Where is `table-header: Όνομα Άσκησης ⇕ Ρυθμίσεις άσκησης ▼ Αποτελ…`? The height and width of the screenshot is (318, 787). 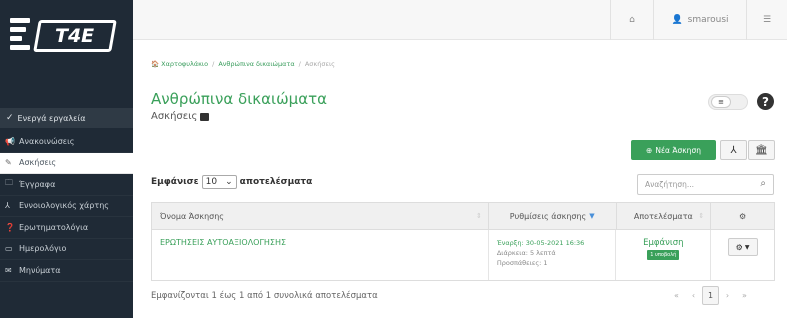
table-header: Όνομα Άσκησης ⇕ Ρυθμίσεις άσκησης ▼ Αποτελ… is located at coordinates (463, 216).